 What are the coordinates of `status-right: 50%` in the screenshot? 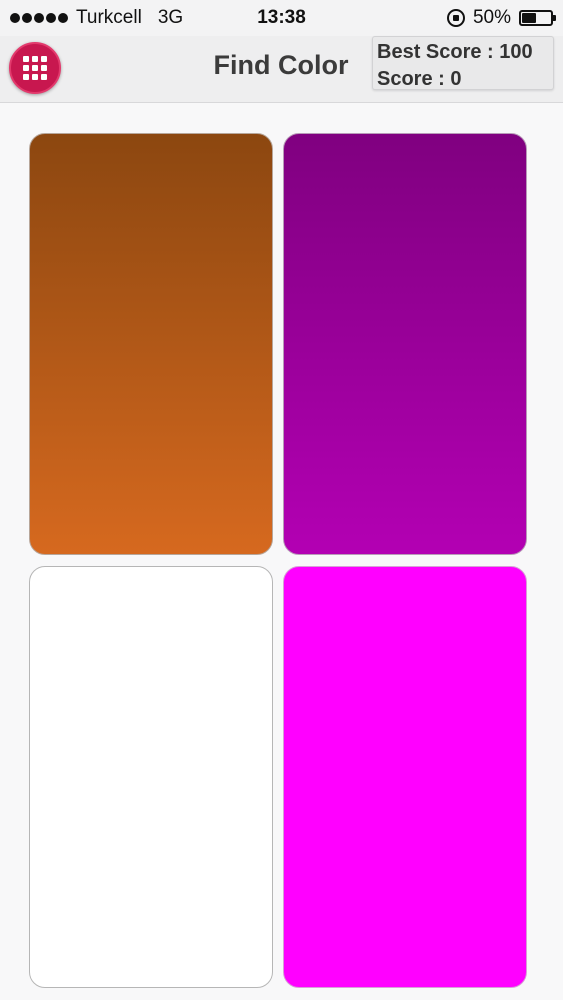 It's located at (501, 18).